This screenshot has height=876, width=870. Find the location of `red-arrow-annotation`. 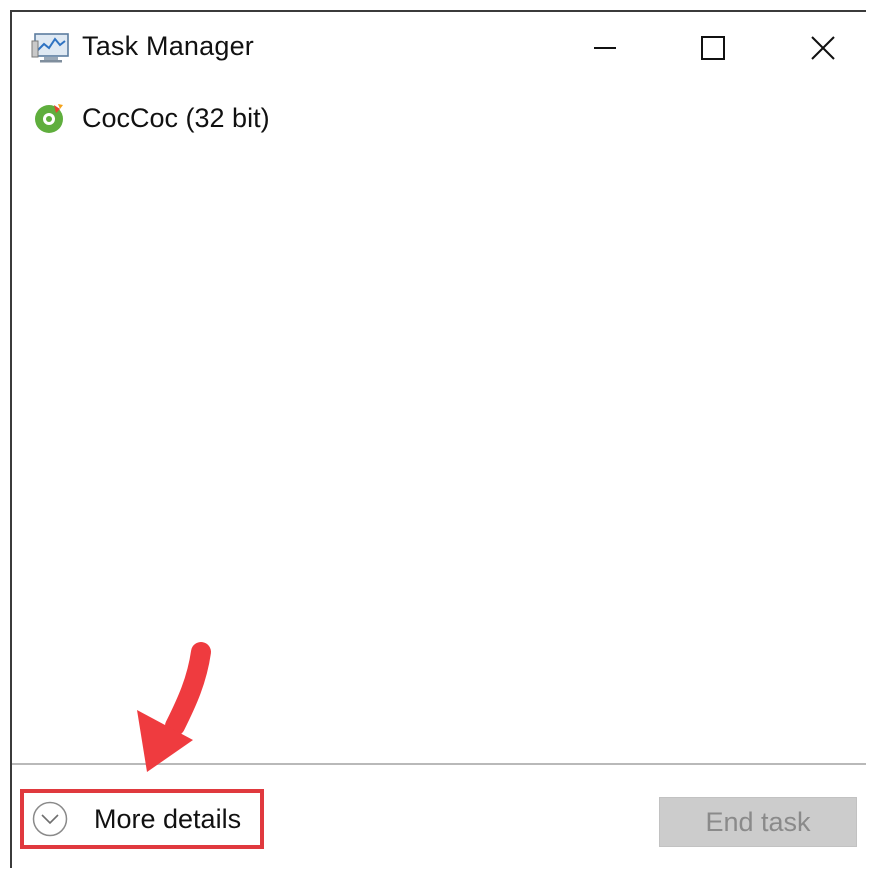

red-arrow-annotation is located at coordinates (174, 707).